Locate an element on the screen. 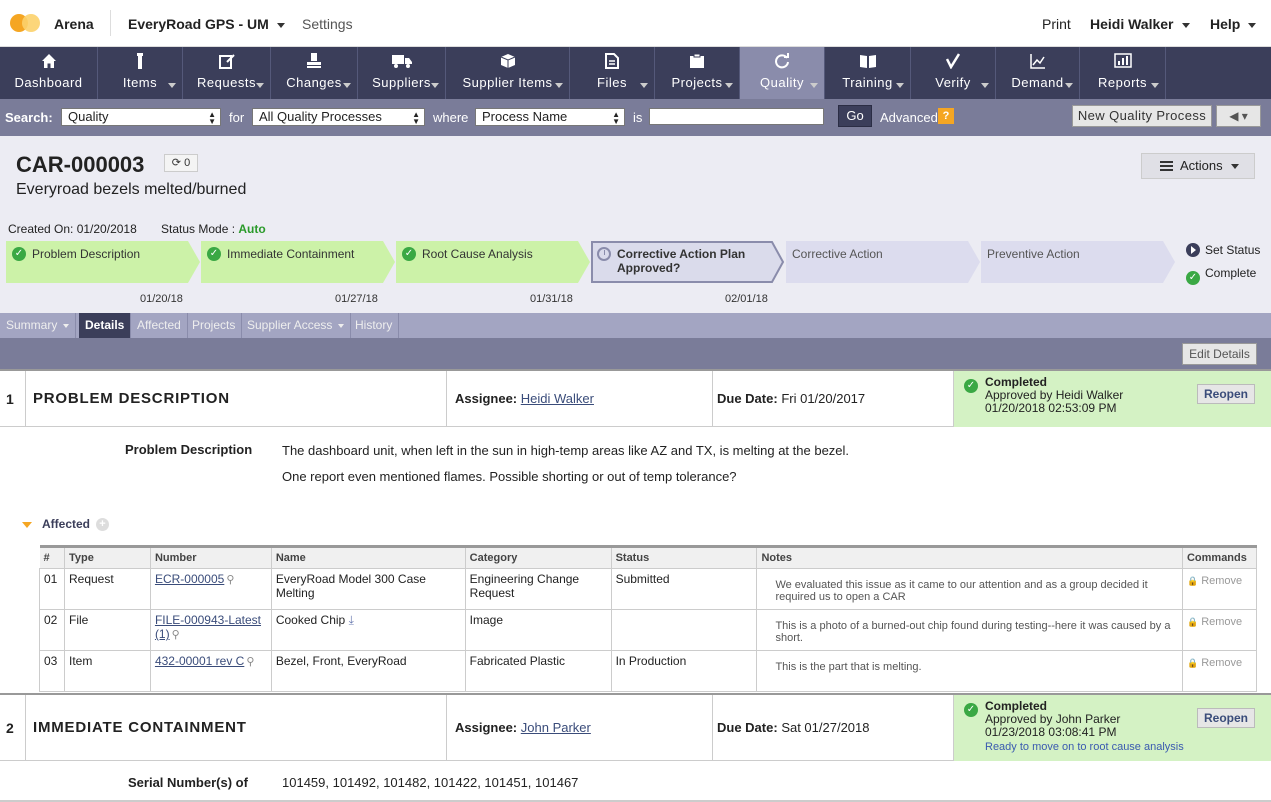 Image resolution: width=1271 pixels, height=802 pixels. actions-button: Actions is located at coordinates (1198, 166).